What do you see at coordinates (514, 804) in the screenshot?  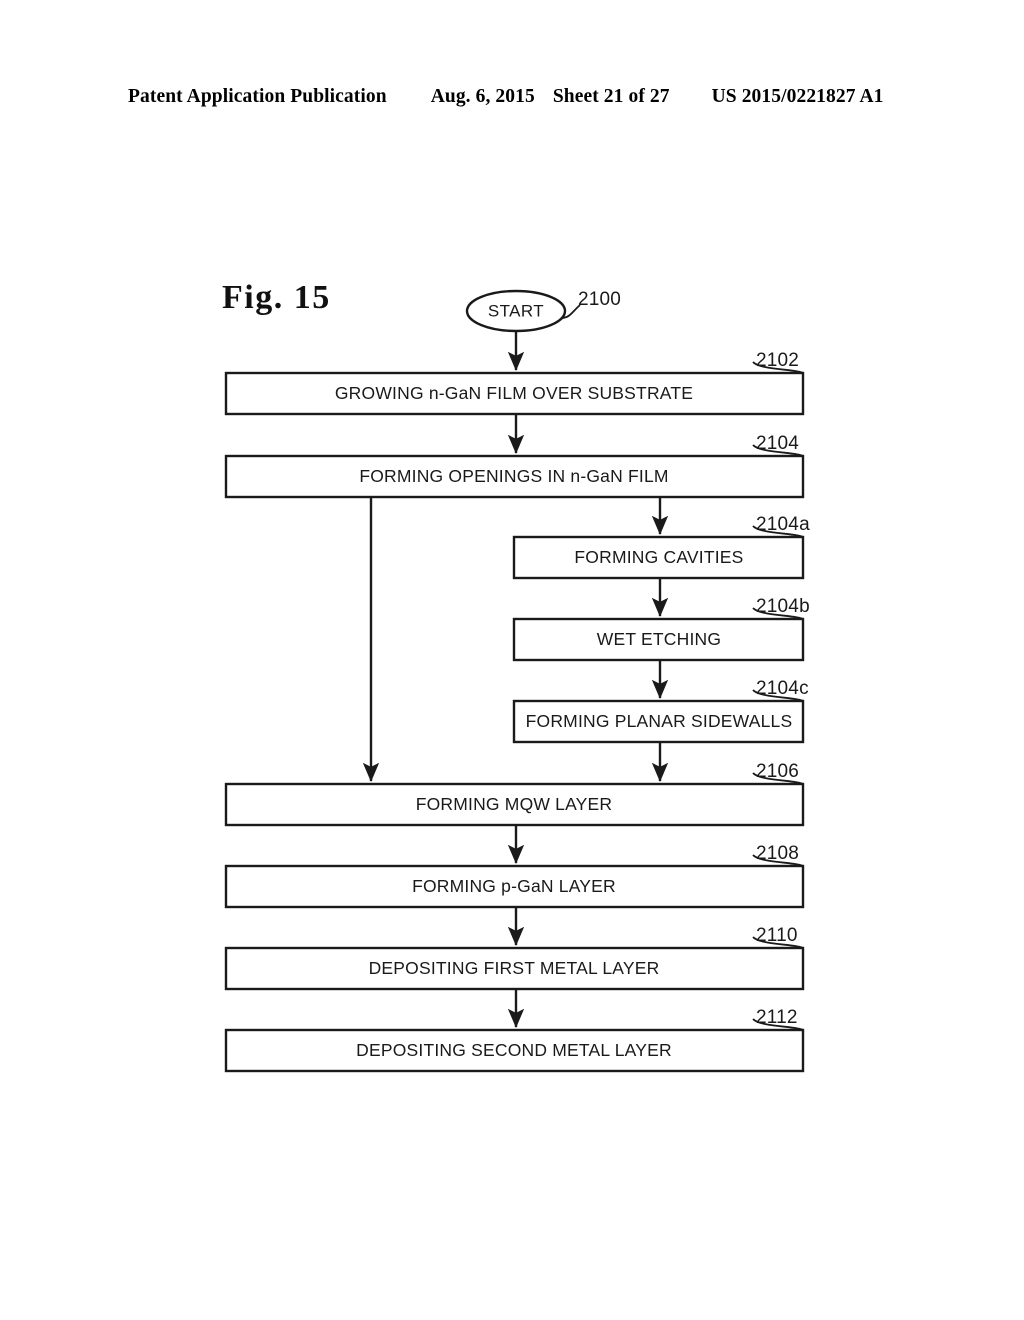 I see `process-label-2106: FORMING MQW LAYER` at bounding box center [514, 804].